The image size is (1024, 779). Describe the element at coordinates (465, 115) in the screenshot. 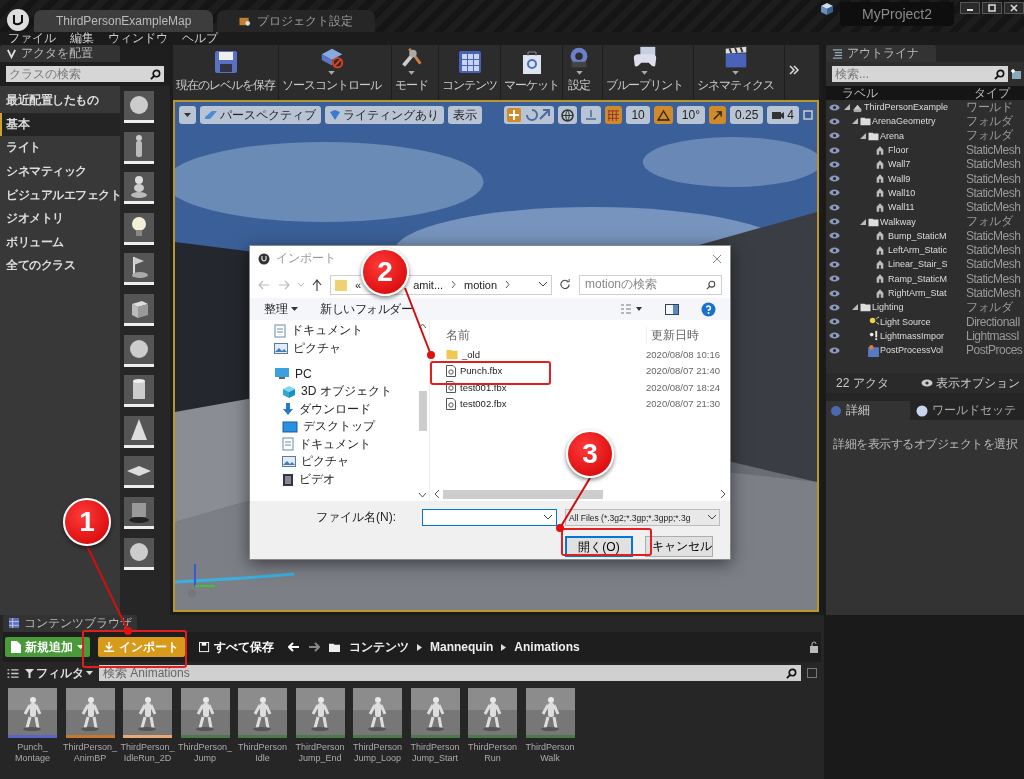

I see `show-button: 表示` at that location.